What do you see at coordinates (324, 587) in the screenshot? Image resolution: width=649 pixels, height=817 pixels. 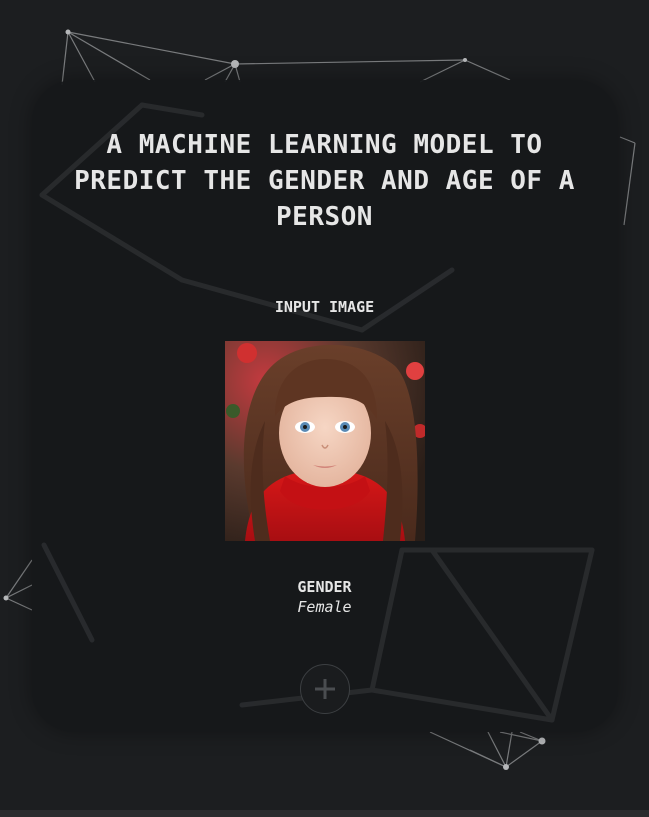 I see `gender-label: GENDER` at bounding box center [324, 587].